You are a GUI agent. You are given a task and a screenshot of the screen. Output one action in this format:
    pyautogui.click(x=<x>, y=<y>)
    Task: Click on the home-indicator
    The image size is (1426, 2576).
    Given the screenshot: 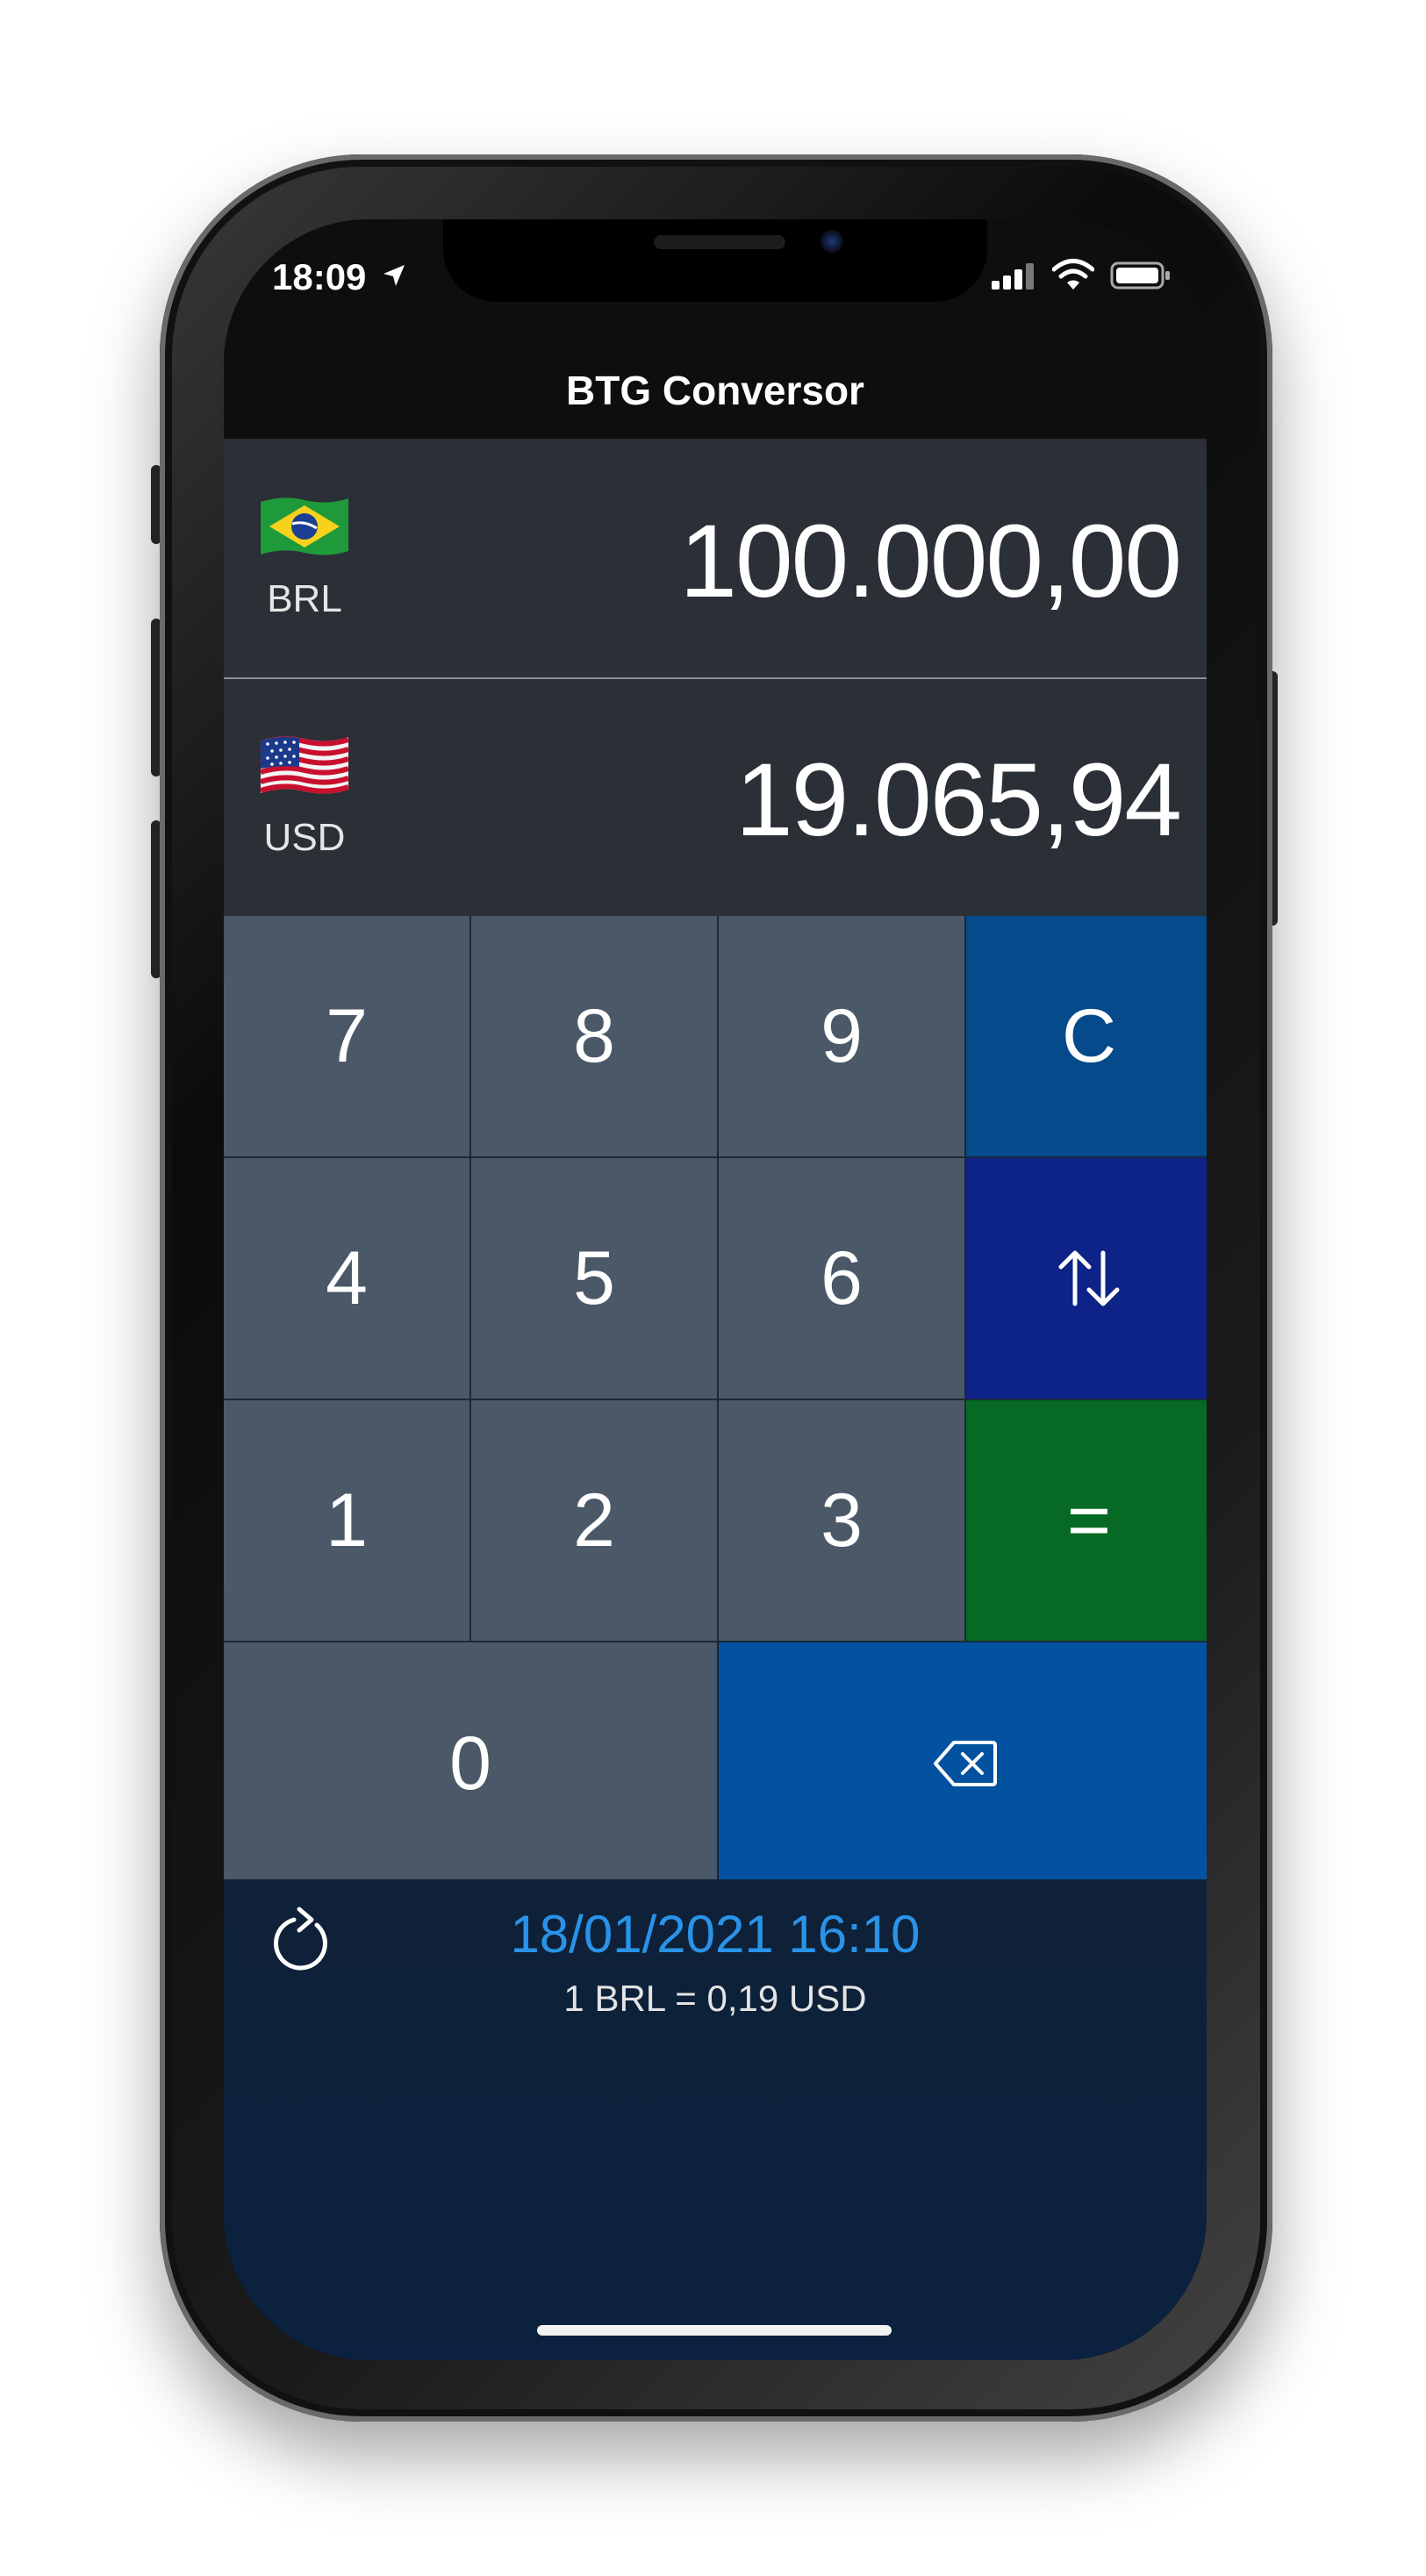 What is the action you would take?
    pyautogui.click(x=714, y=2330)
    